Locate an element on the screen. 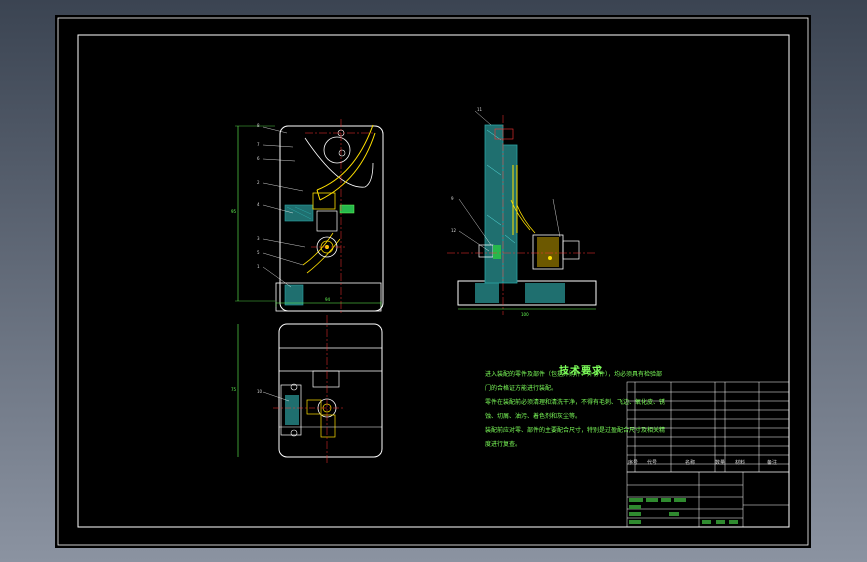 The width and height of the screenshot is (867, 562). side-view: 100 is located at coordinates (522, 213).